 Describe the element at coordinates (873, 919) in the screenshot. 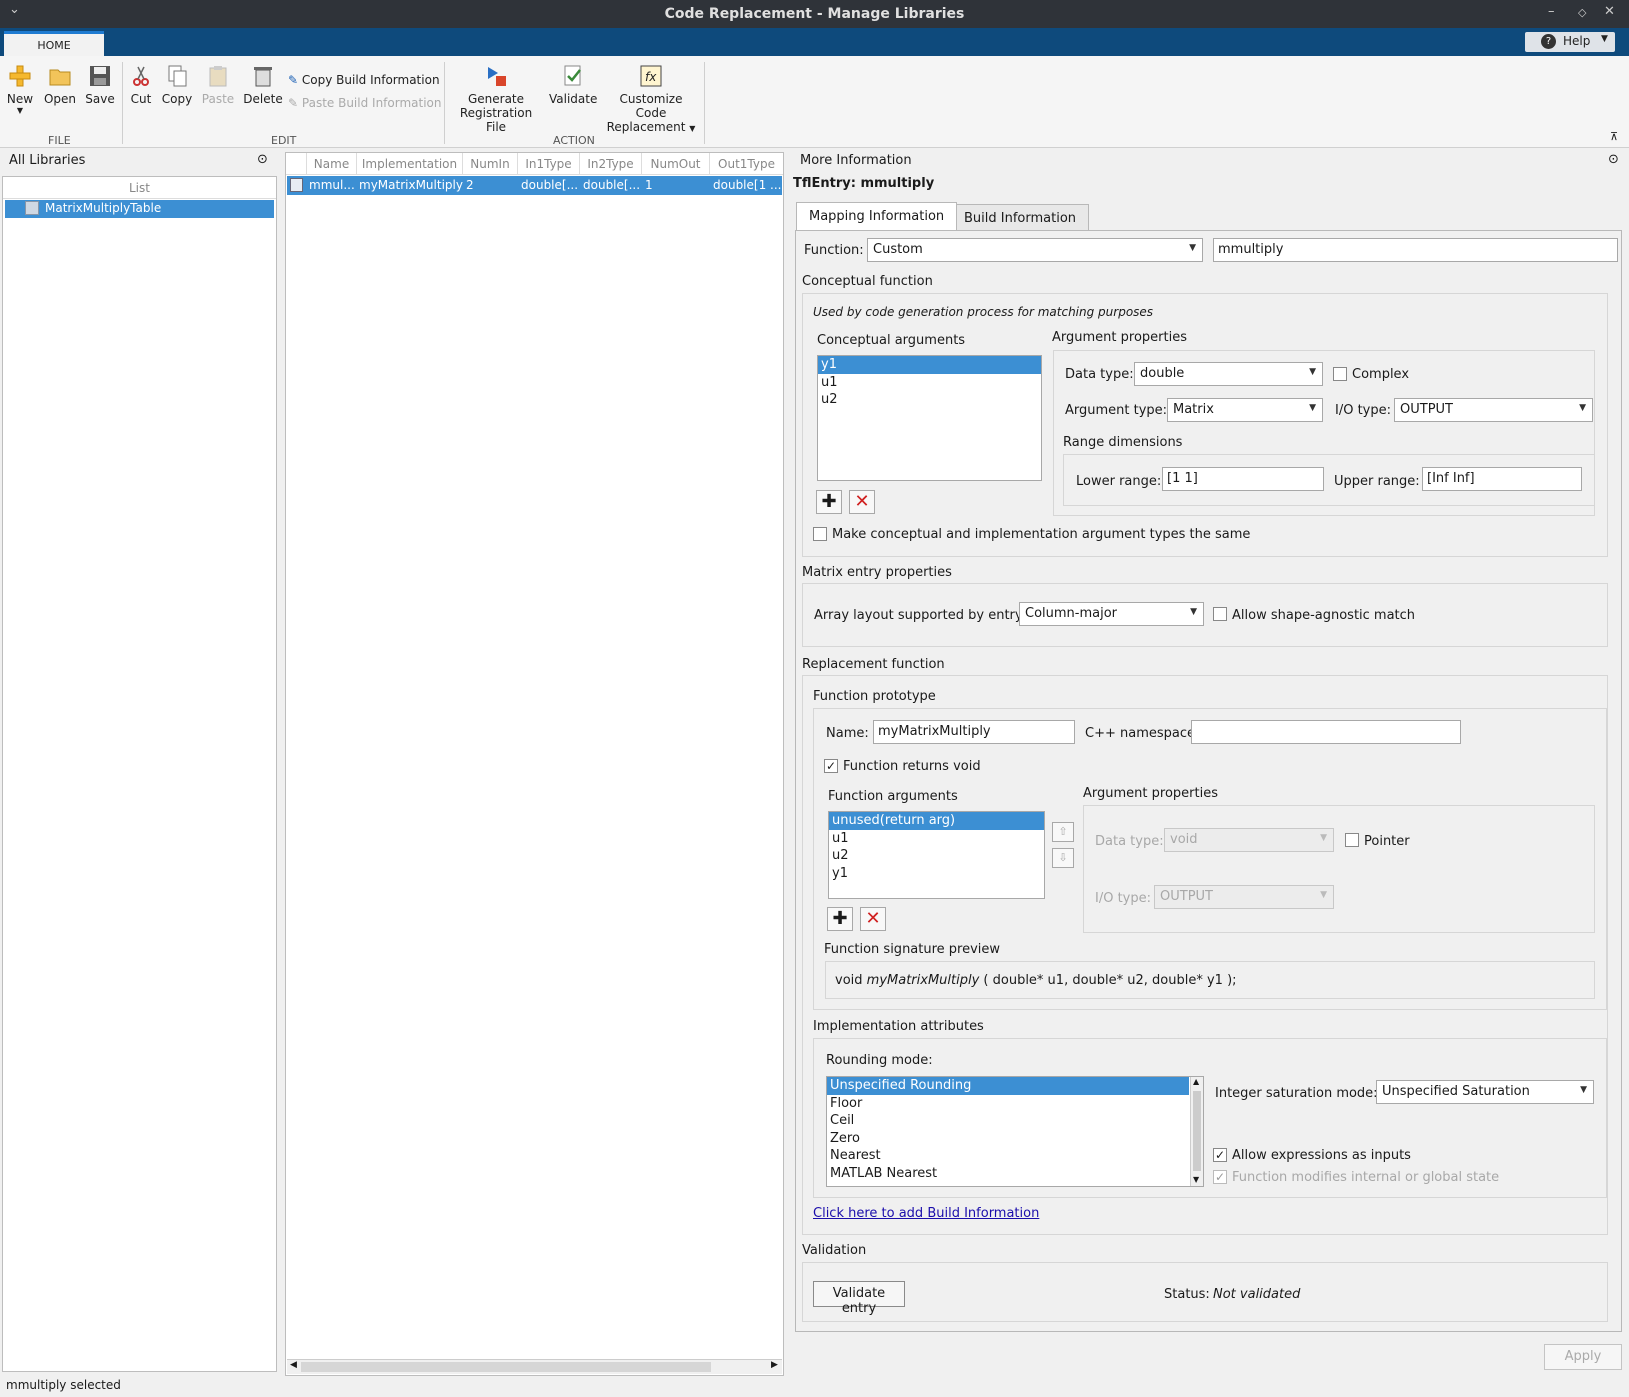

I see `remove-function-arg-button: ✕` at that location.